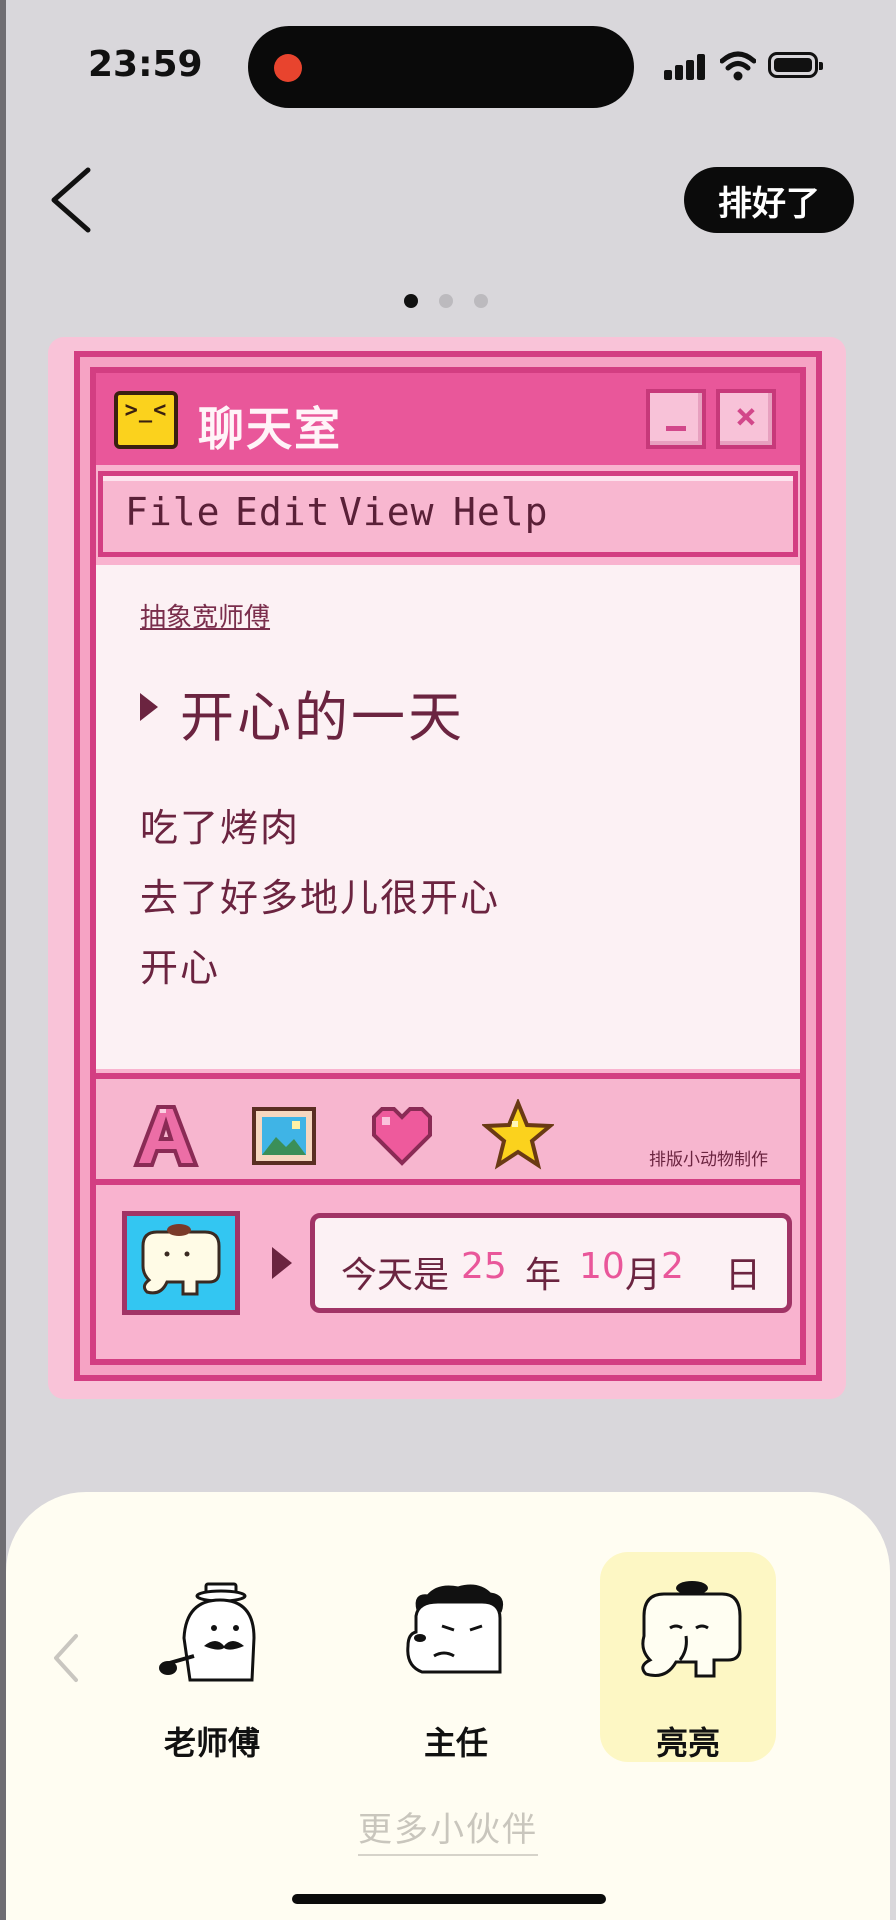  Describe the element at coordinates (173, 512) in the screenshot. I see `menu-file: File` at that location.